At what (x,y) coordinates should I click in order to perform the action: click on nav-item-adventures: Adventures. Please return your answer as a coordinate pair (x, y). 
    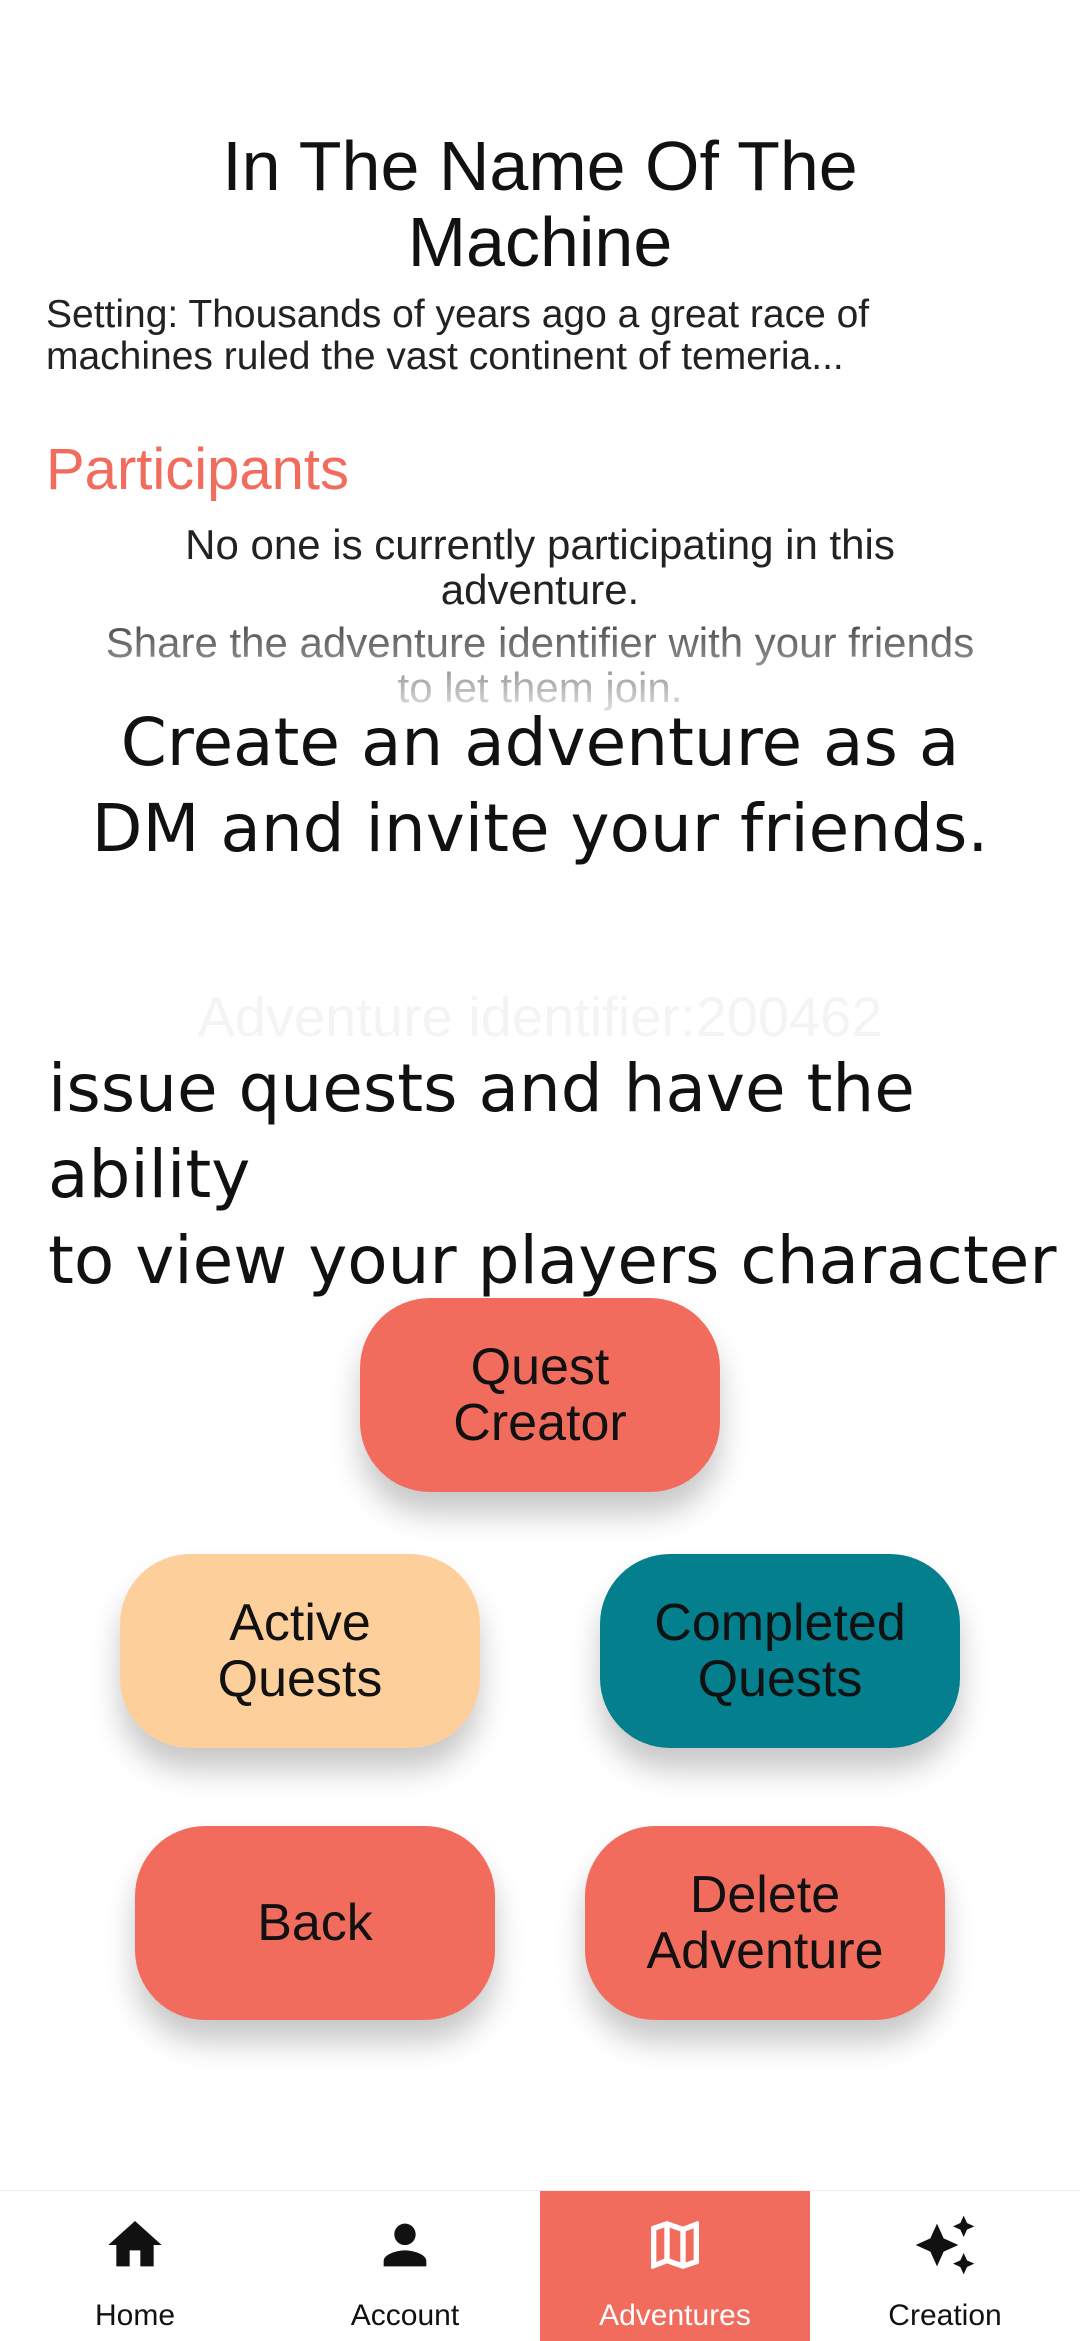
    Looking at the image, I should click on (675, 2266).